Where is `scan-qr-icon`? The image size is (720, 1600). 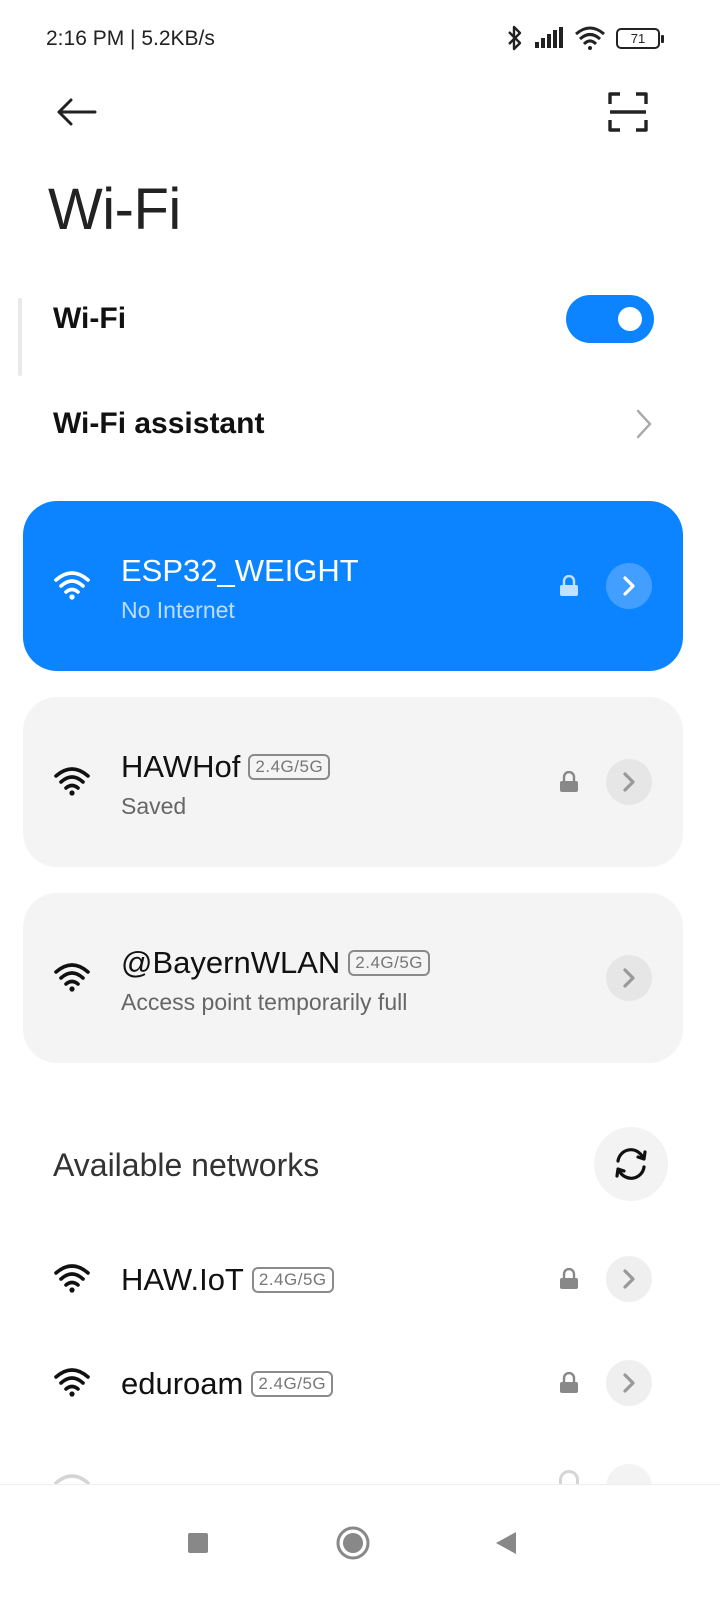 scan-qr-icon is located at coordinates (628, 112).